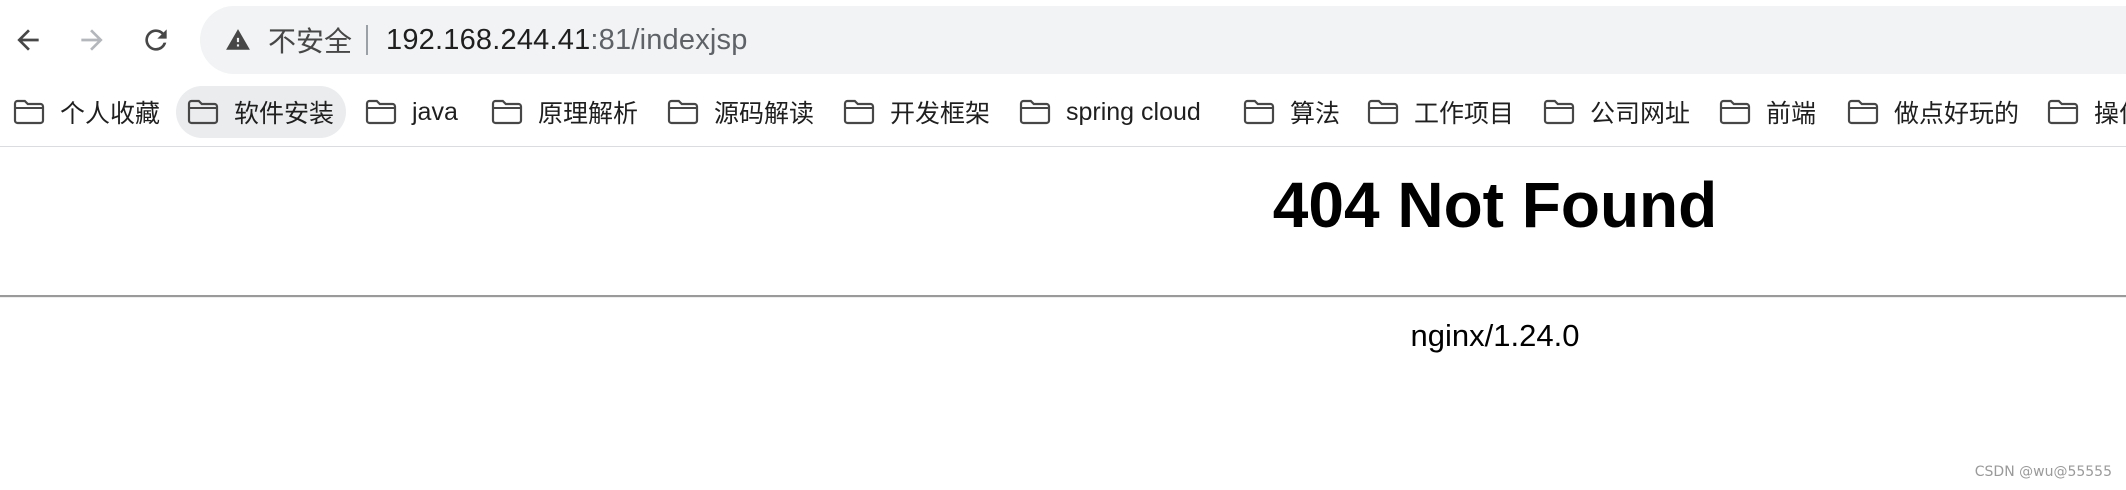 The height and width of the screenshot is (490, 2126). What do you see at coordinates (110, 114) in the screenshot?
I see `bookmark-label: 个人收藏` at bounding box center [110, 114].